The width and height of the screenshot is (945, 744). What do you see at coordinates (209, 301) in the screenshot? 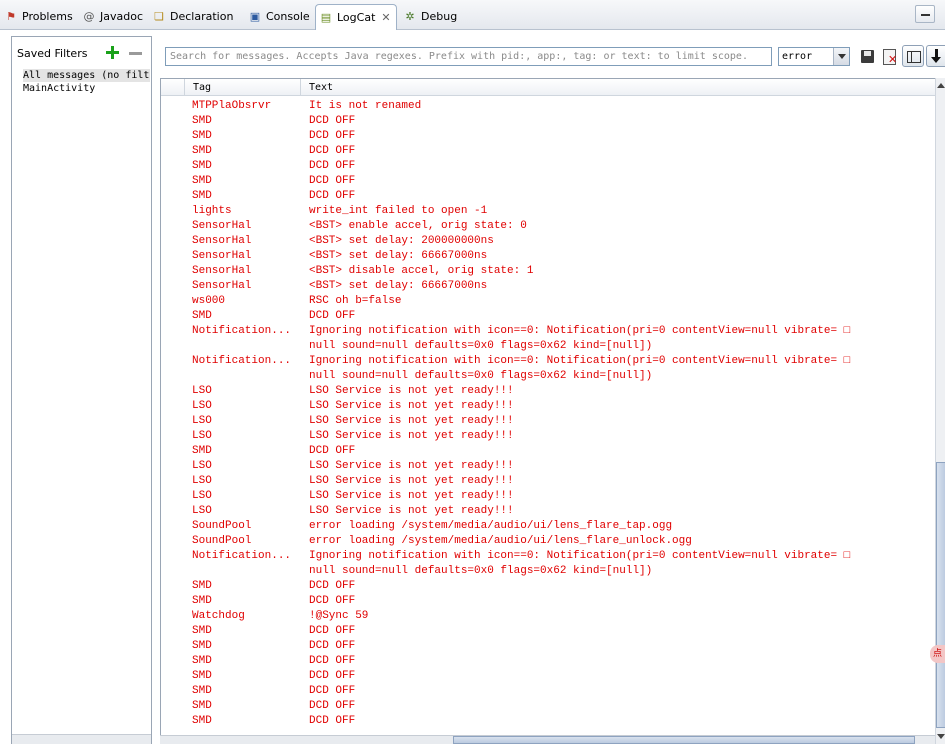
I see `log-tag: ws000` at bounding box center [209, 301].